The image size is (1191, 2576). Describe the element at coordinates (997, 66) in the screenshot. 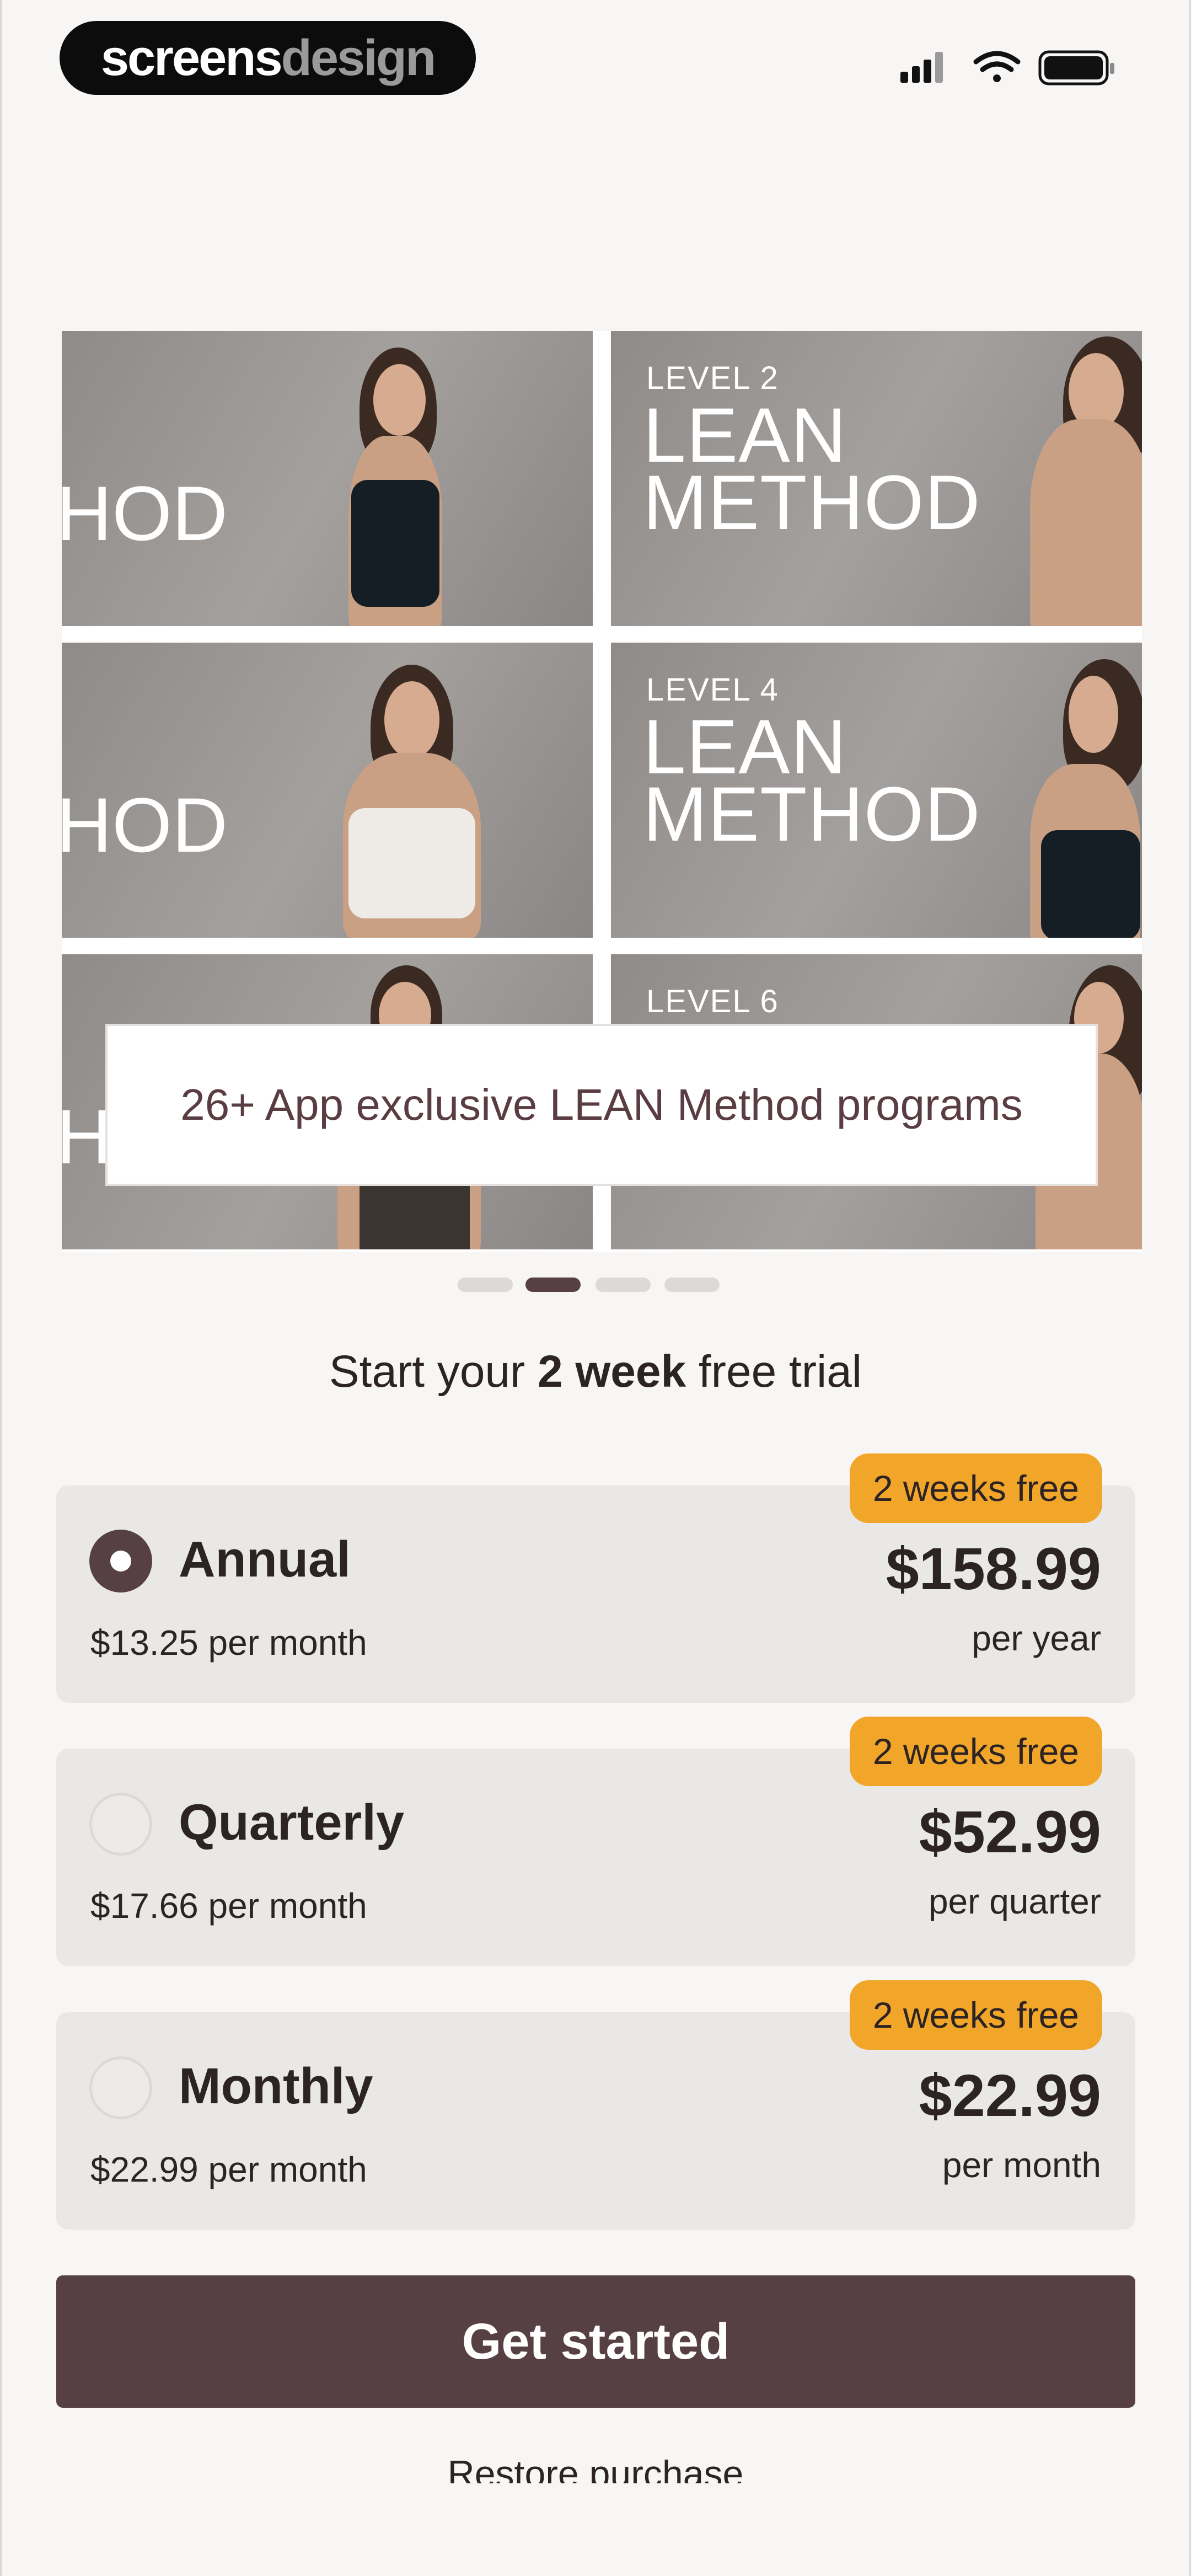

I see `wifi-icon` at that location.